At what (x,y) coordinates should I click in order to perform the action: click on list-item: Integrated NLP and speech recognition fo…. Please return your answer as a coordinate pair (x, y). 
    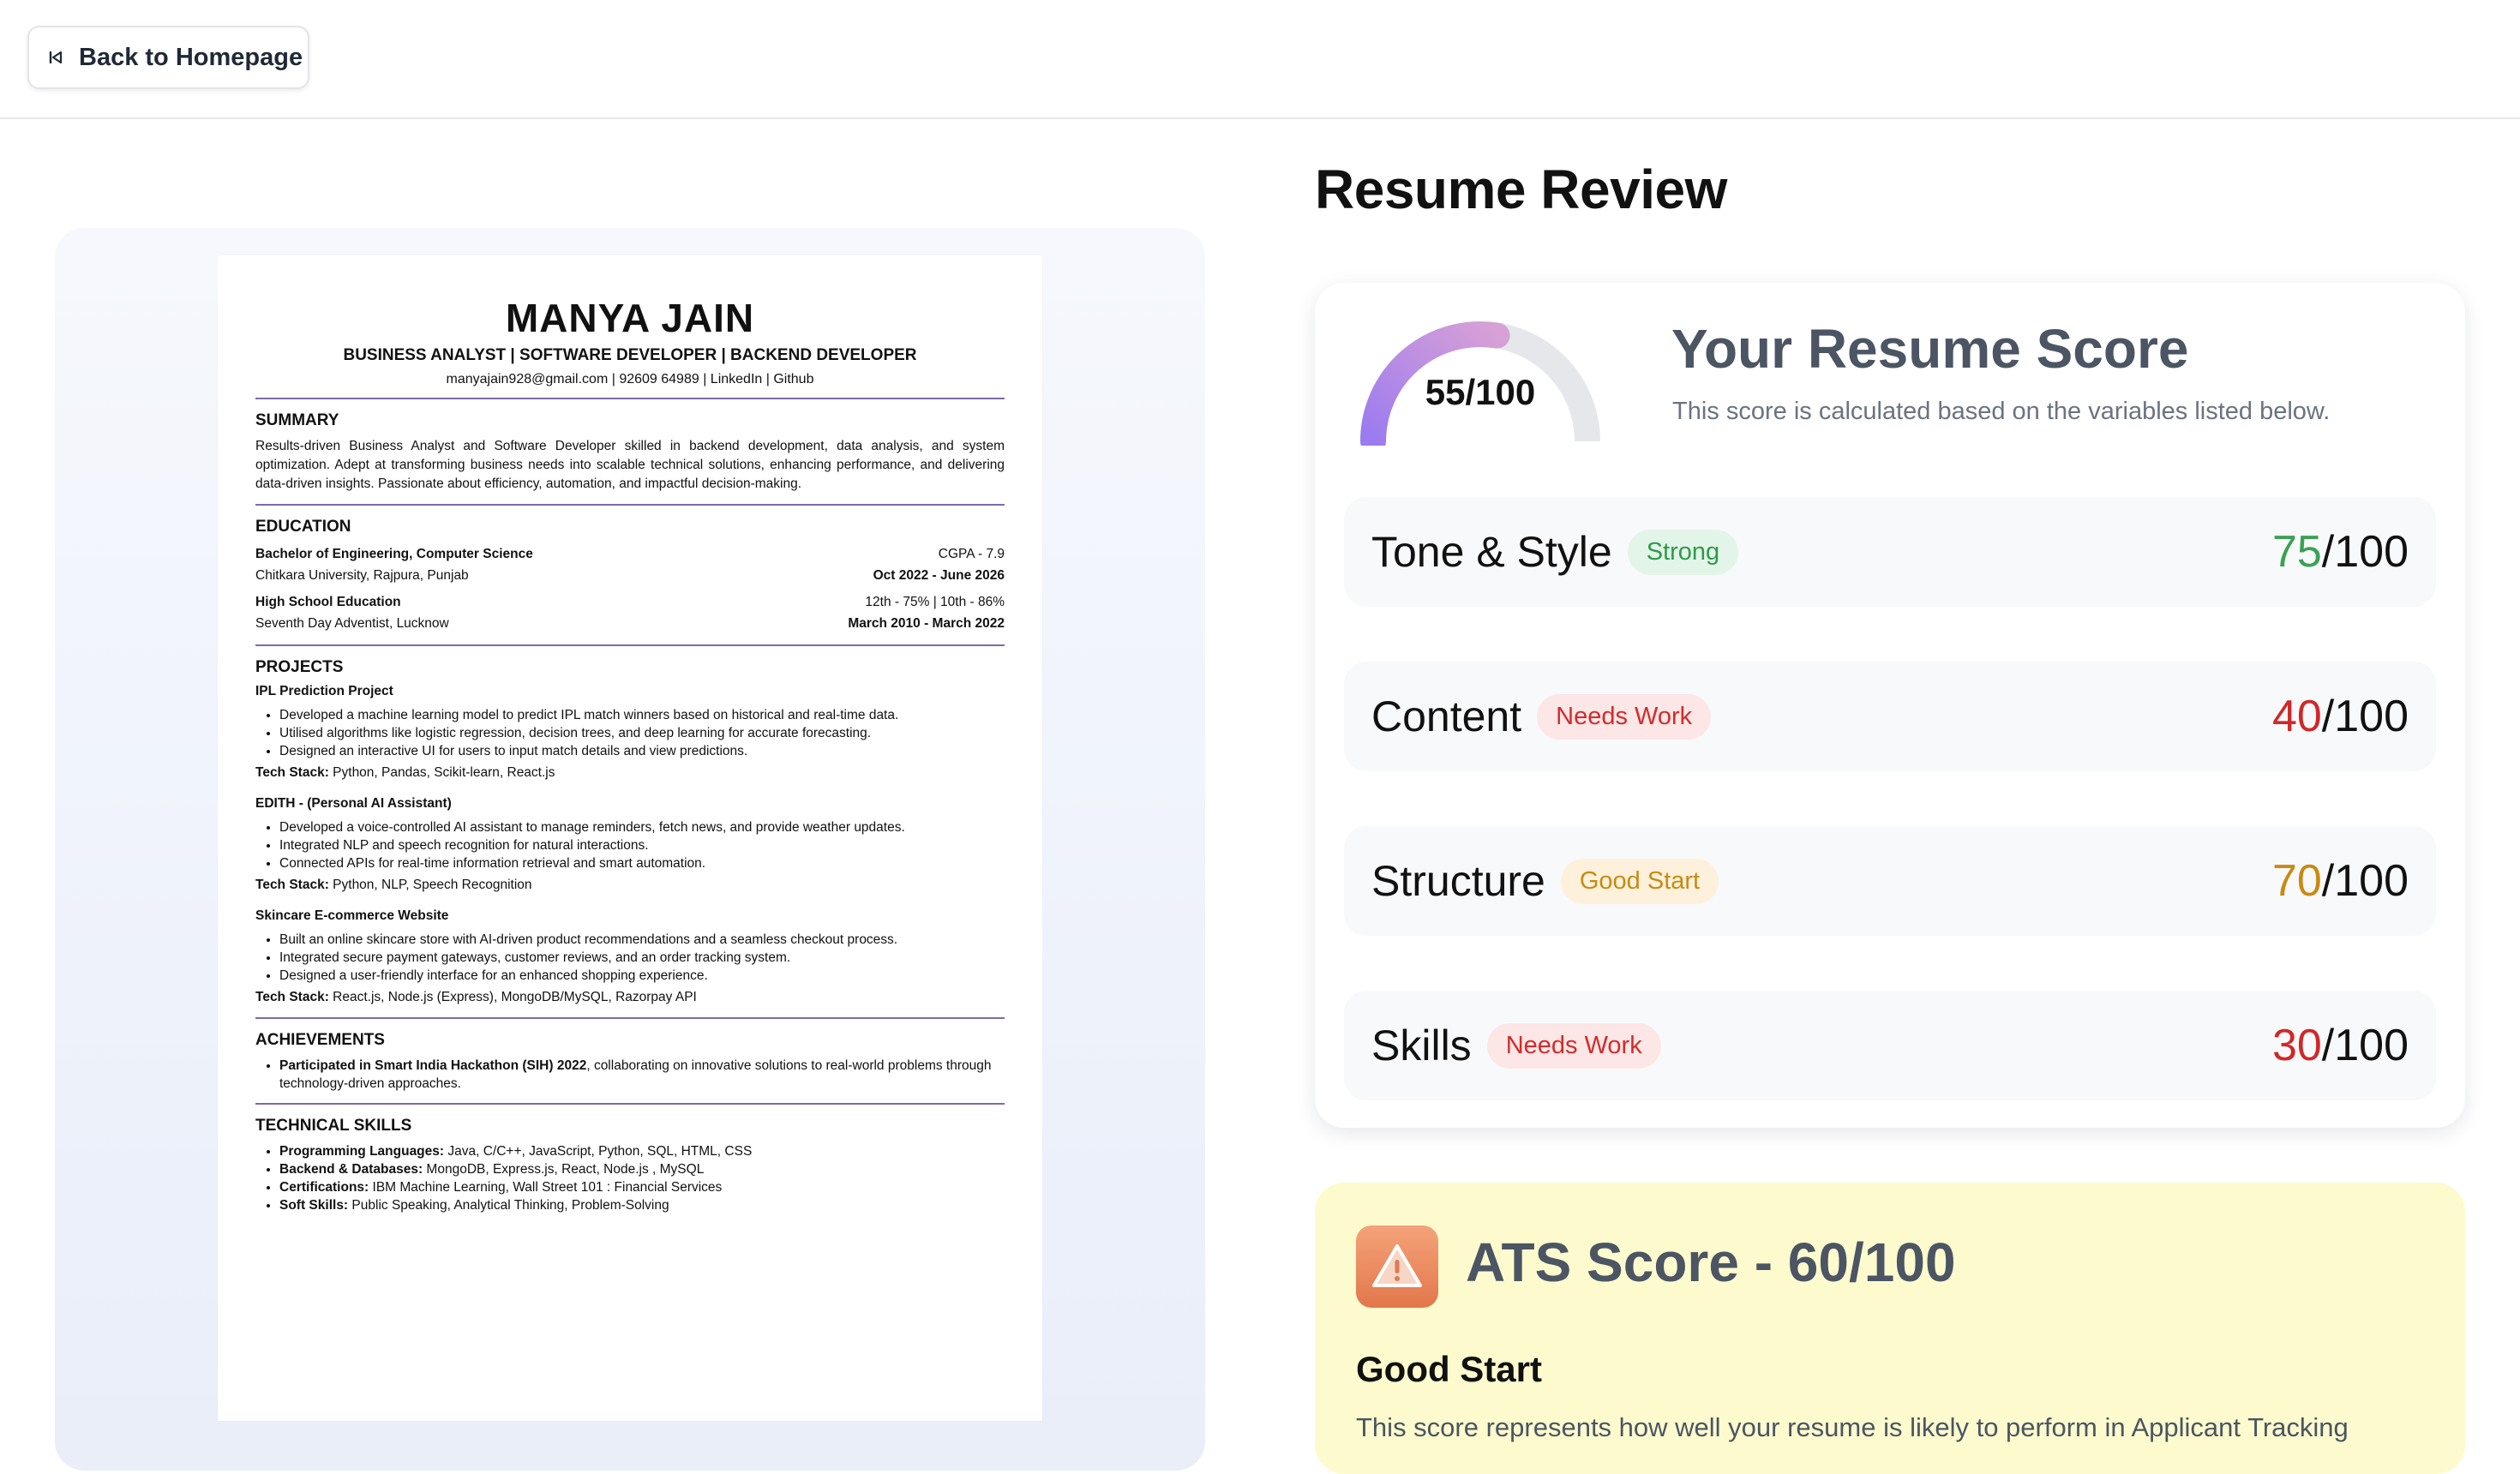
    Looking at the image, I should click on (642, 845).